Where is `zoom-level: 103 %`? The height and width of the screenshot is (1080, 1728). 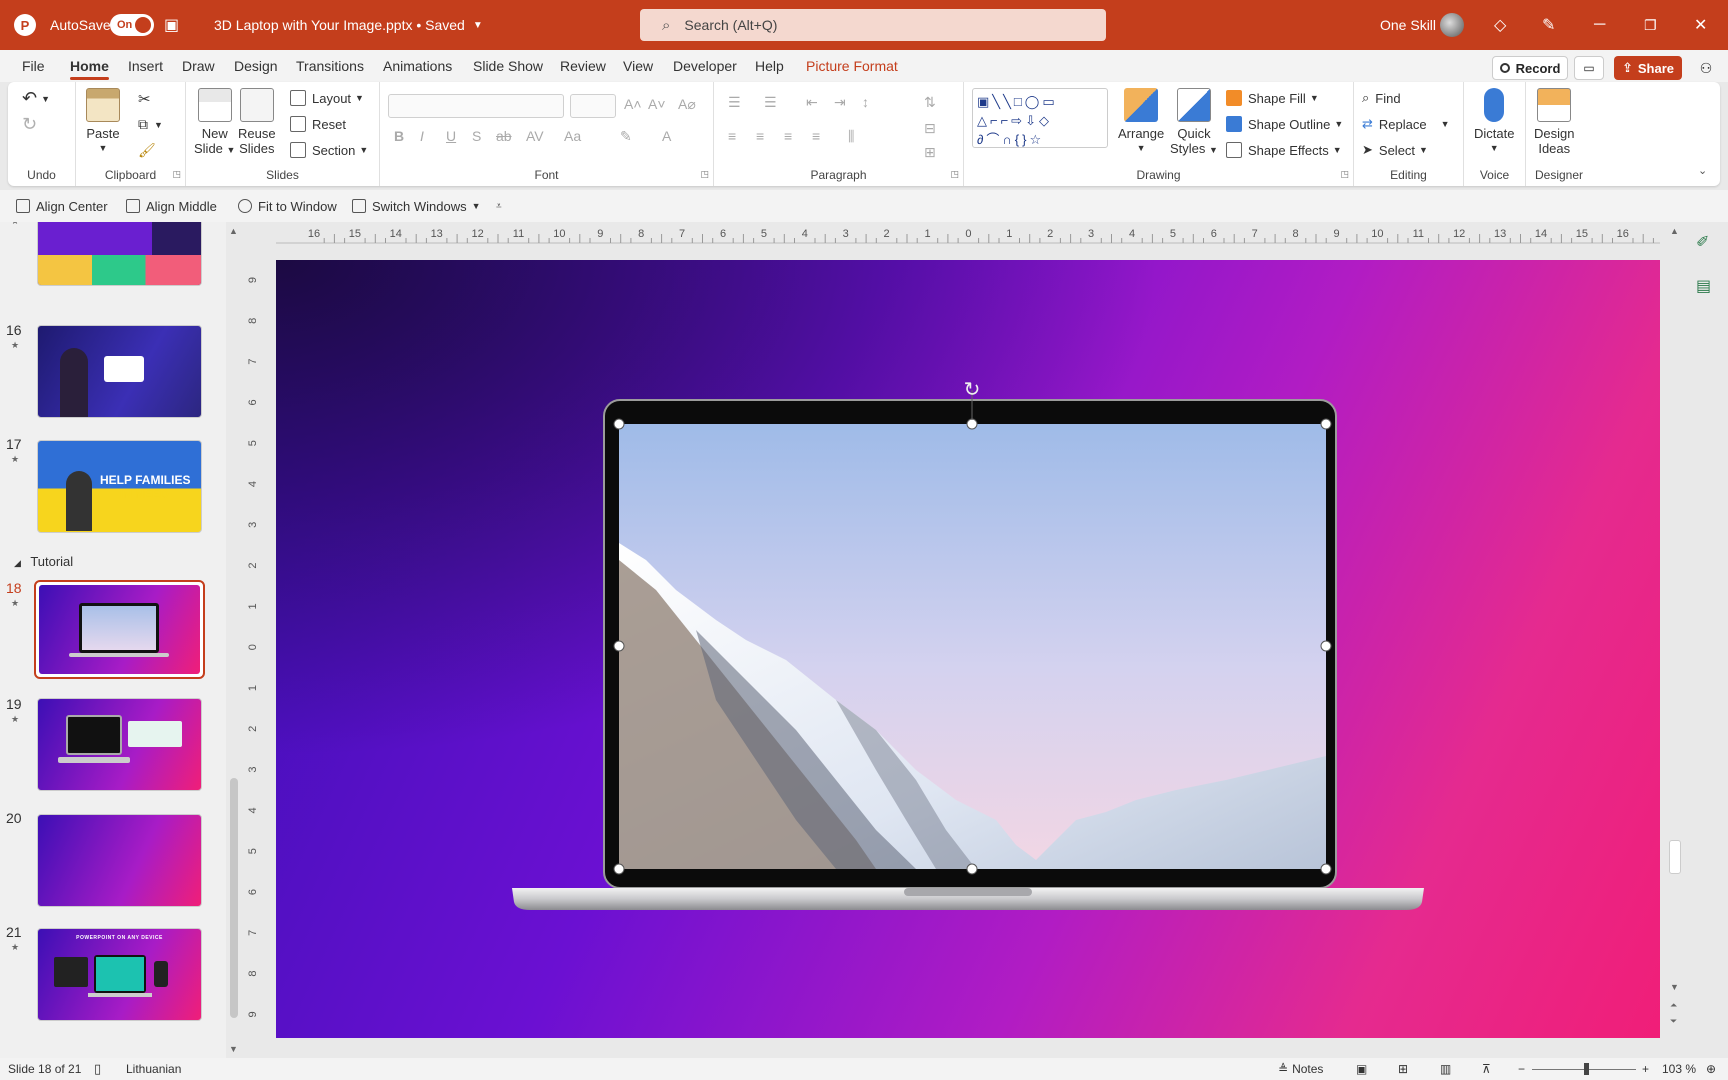
zoom-level: 103 % is located at coordinates (1679, 1069).